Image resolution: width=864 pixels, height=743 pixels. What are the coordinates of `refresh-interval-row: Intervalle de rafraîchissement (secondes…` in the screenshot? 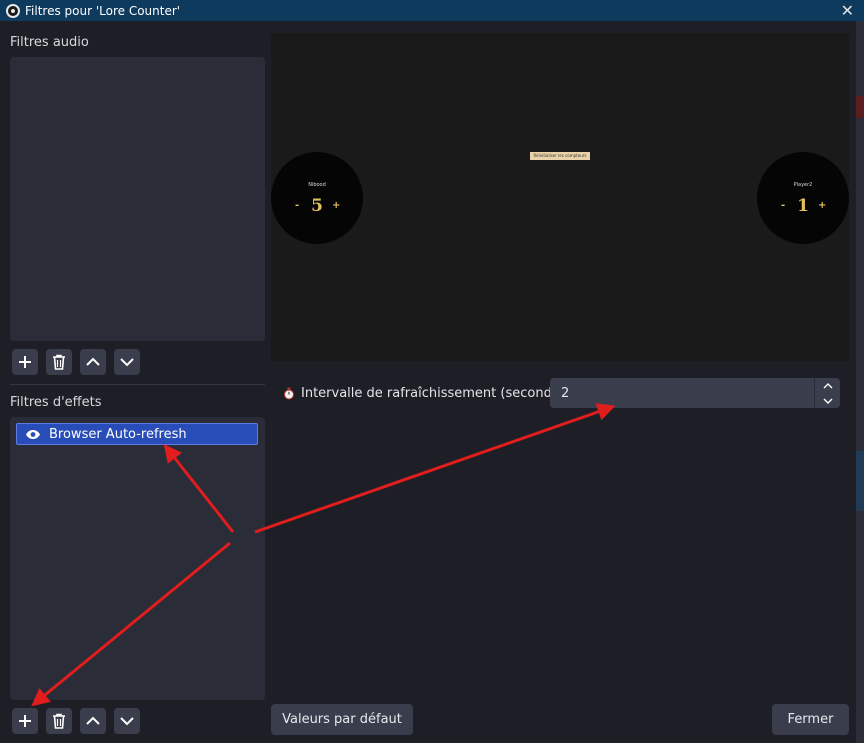 It's located at (427, 393).